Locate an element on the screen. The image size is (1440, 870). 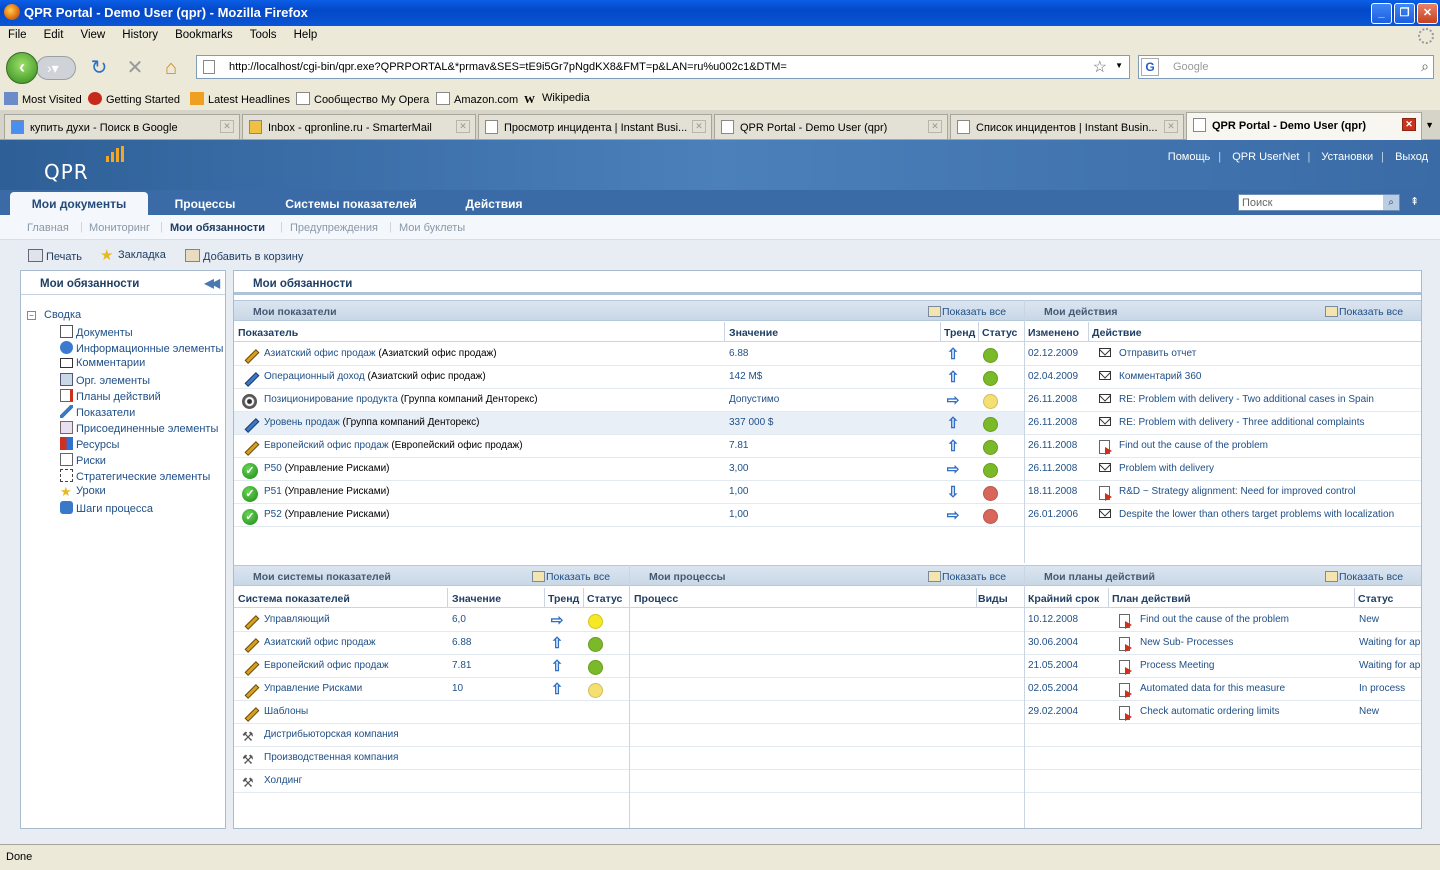
col-views: Виды is located at coordinates (993, 599).